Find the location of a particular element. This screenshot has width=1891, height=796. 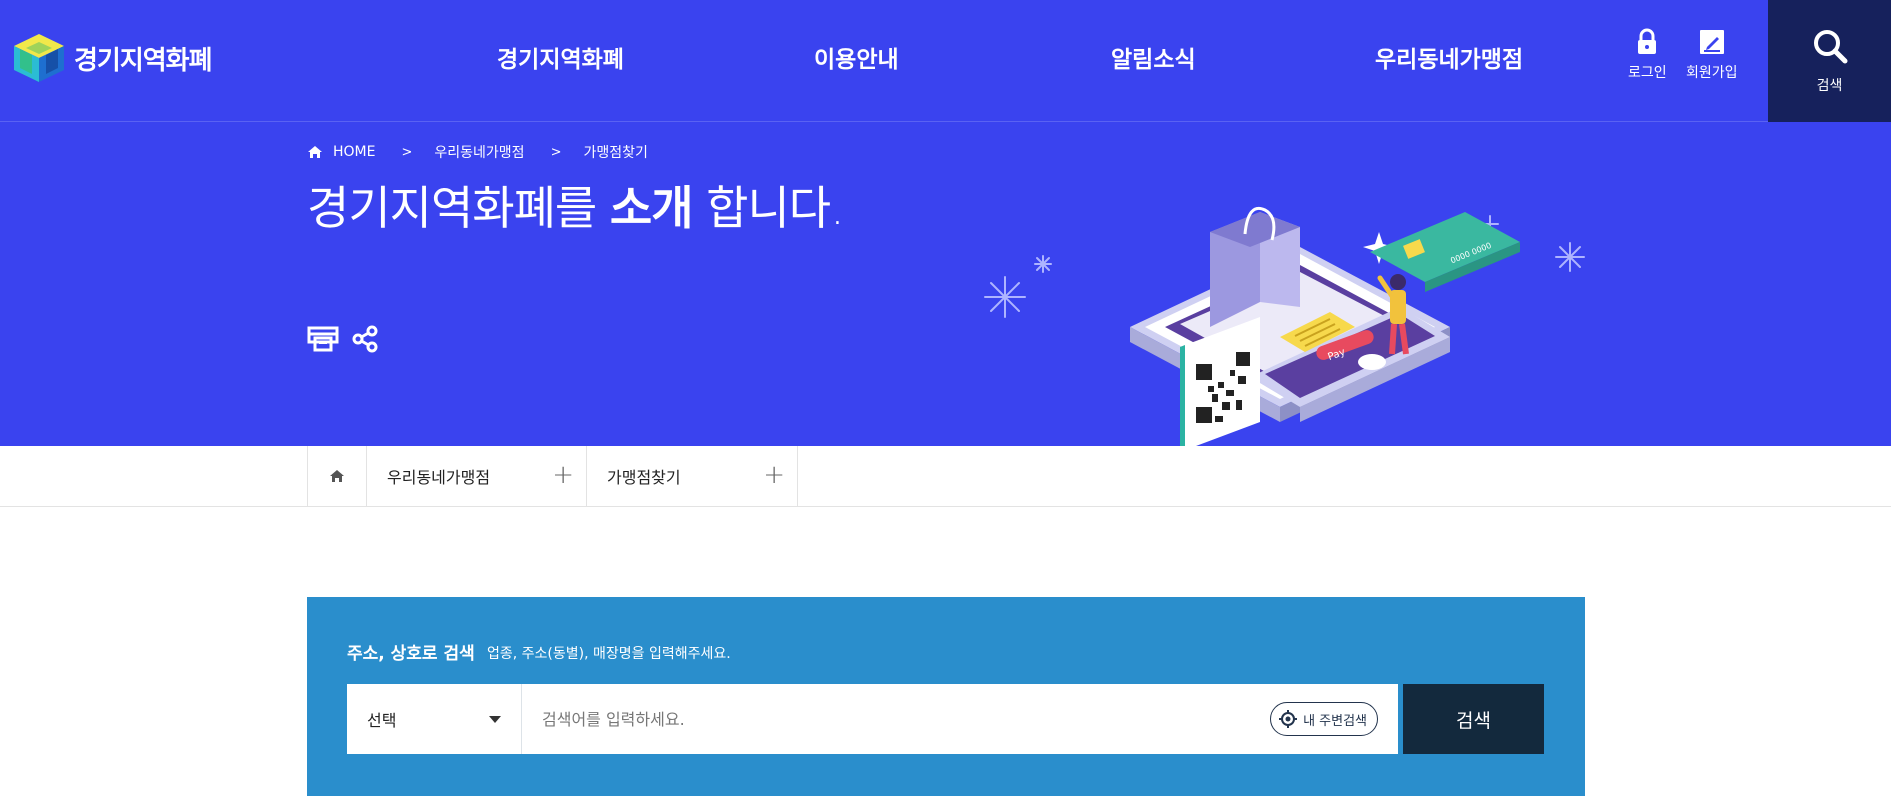

page-title: 경기지역화폐를 소개 합니다. is located at coordinates (576, 205).